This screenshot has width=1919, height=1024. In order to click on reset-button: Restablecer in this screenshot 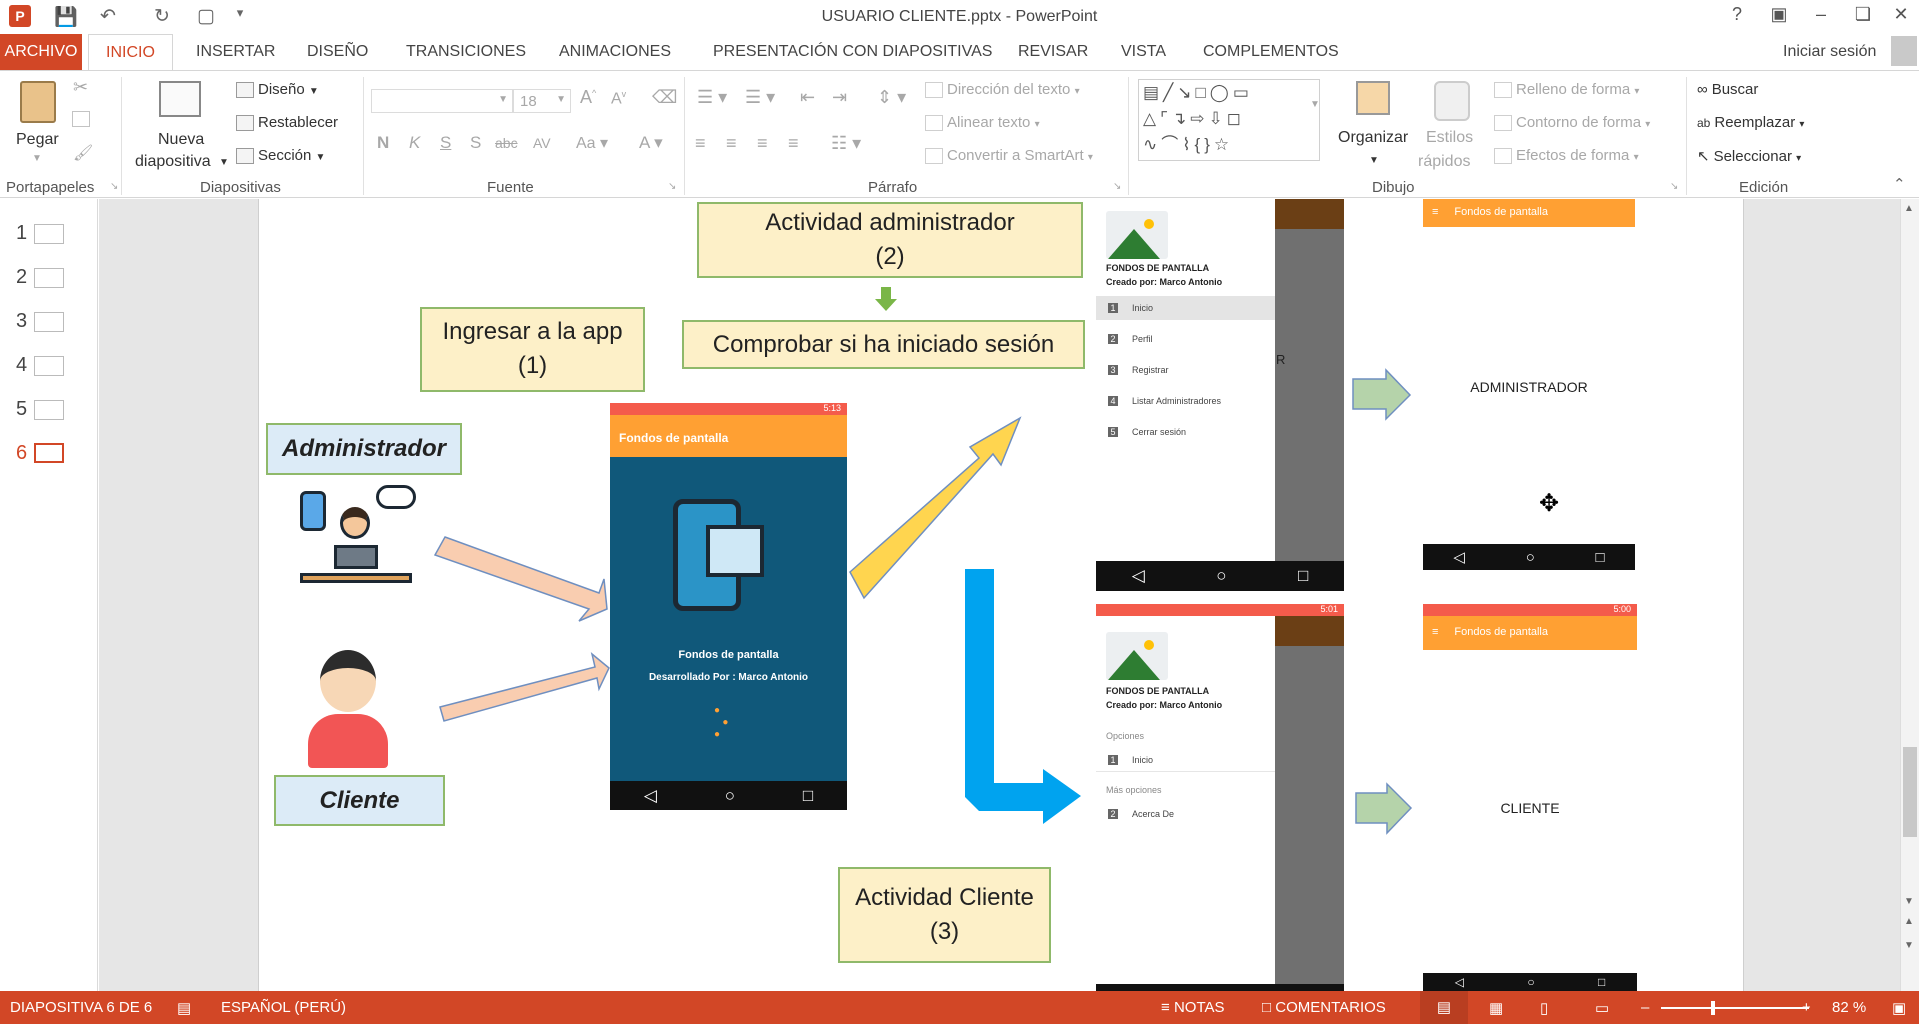, I will do `click(287, 123)`.